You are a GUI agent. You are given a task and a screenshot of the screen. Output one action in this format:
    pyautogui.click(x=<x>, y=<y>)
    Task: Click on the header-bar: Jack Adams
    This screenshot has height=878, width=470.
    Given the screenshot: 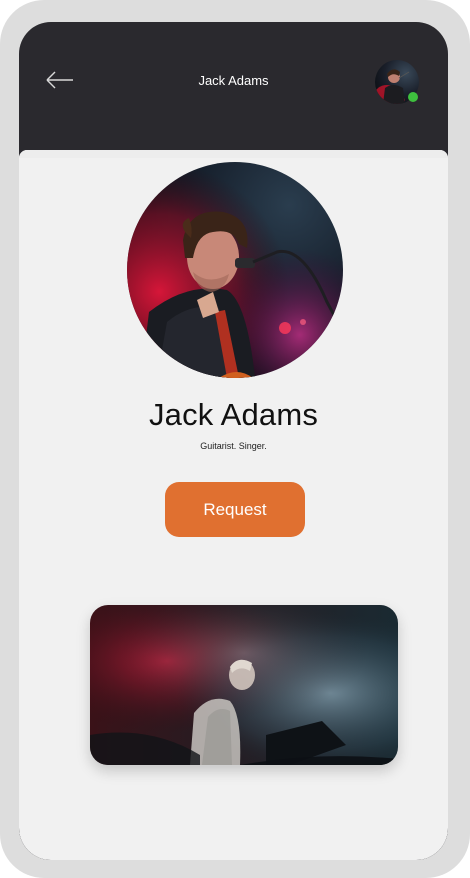 What is the action you would take?
    pyautogui.click(x=233, y=87)
    